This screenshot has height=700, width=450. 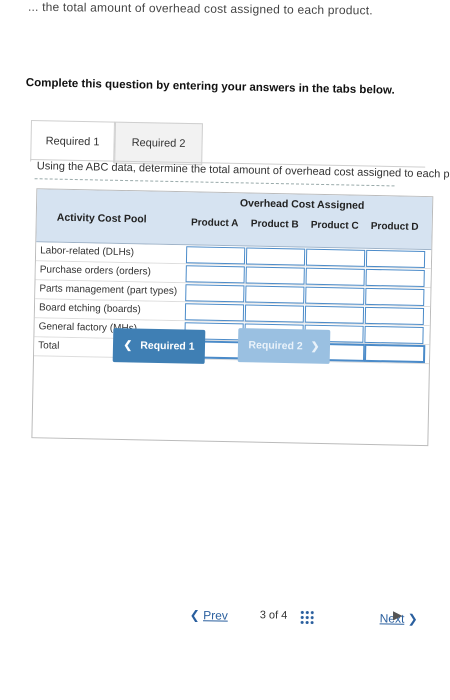 I want to click on required-1-button: ❮ Required 1, so click(x=159, y=346).